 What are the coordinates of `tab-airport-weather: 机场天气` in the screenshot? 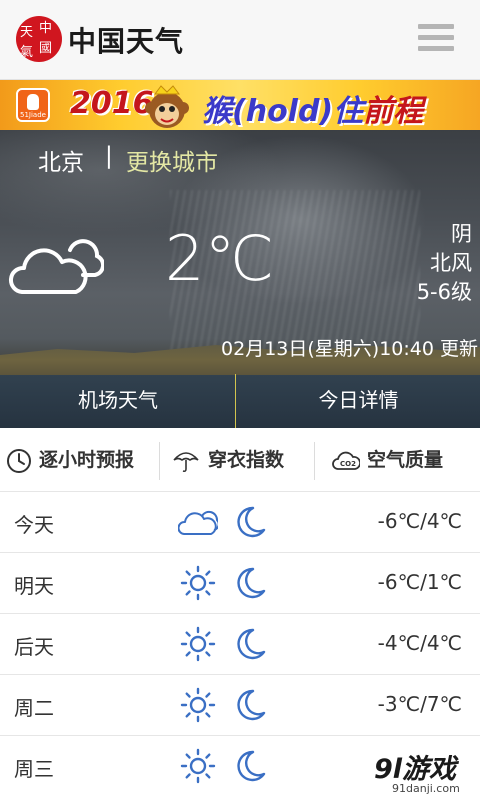 It's located at (118, 401).